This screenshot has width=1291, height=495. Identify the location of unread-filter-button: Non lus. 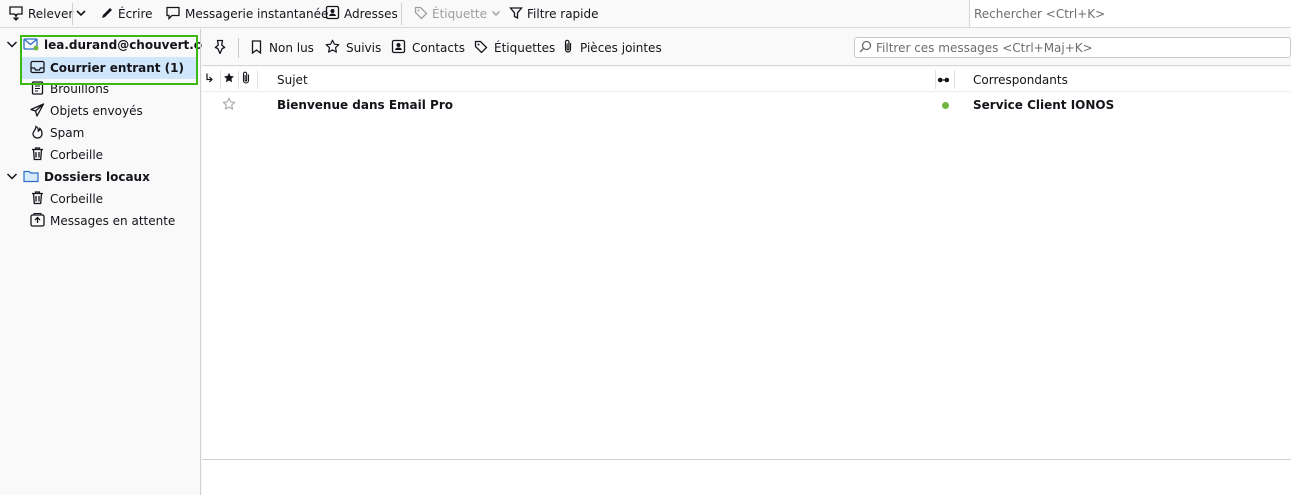
(282, 48).